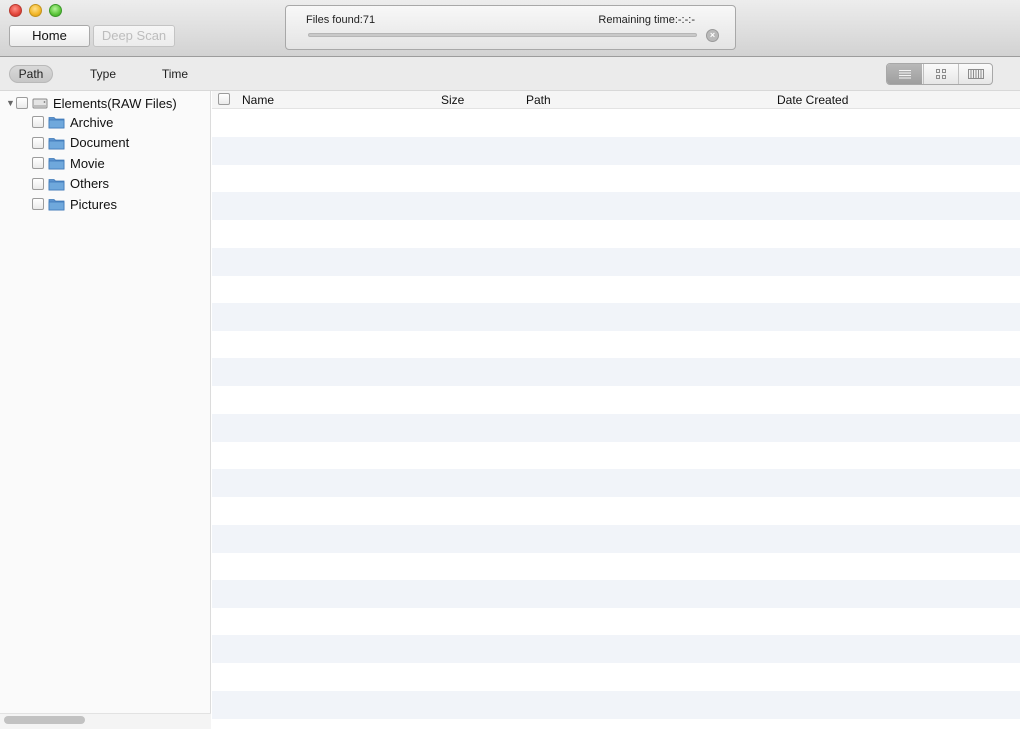 The image size is (1020, 729). Describe the element at coordinates (103, 74) in the screenshot. I see `tab-type: Type` at that location.